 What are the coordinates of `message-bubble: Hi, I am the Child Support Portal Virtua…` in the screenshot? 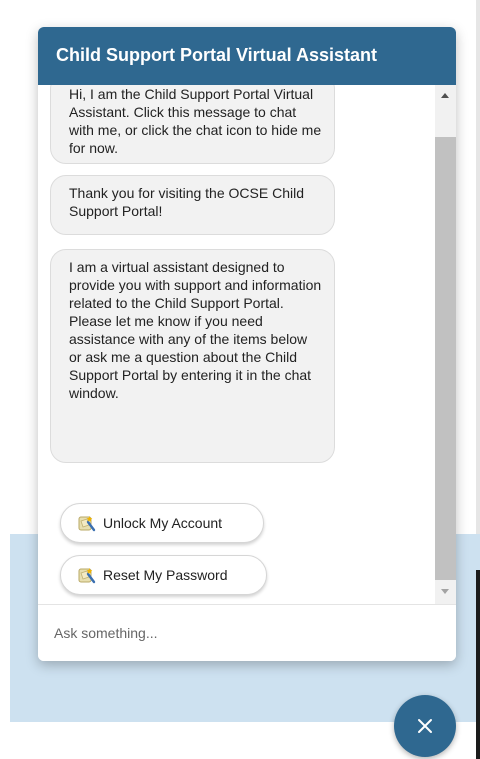 It's located at (192, 124).